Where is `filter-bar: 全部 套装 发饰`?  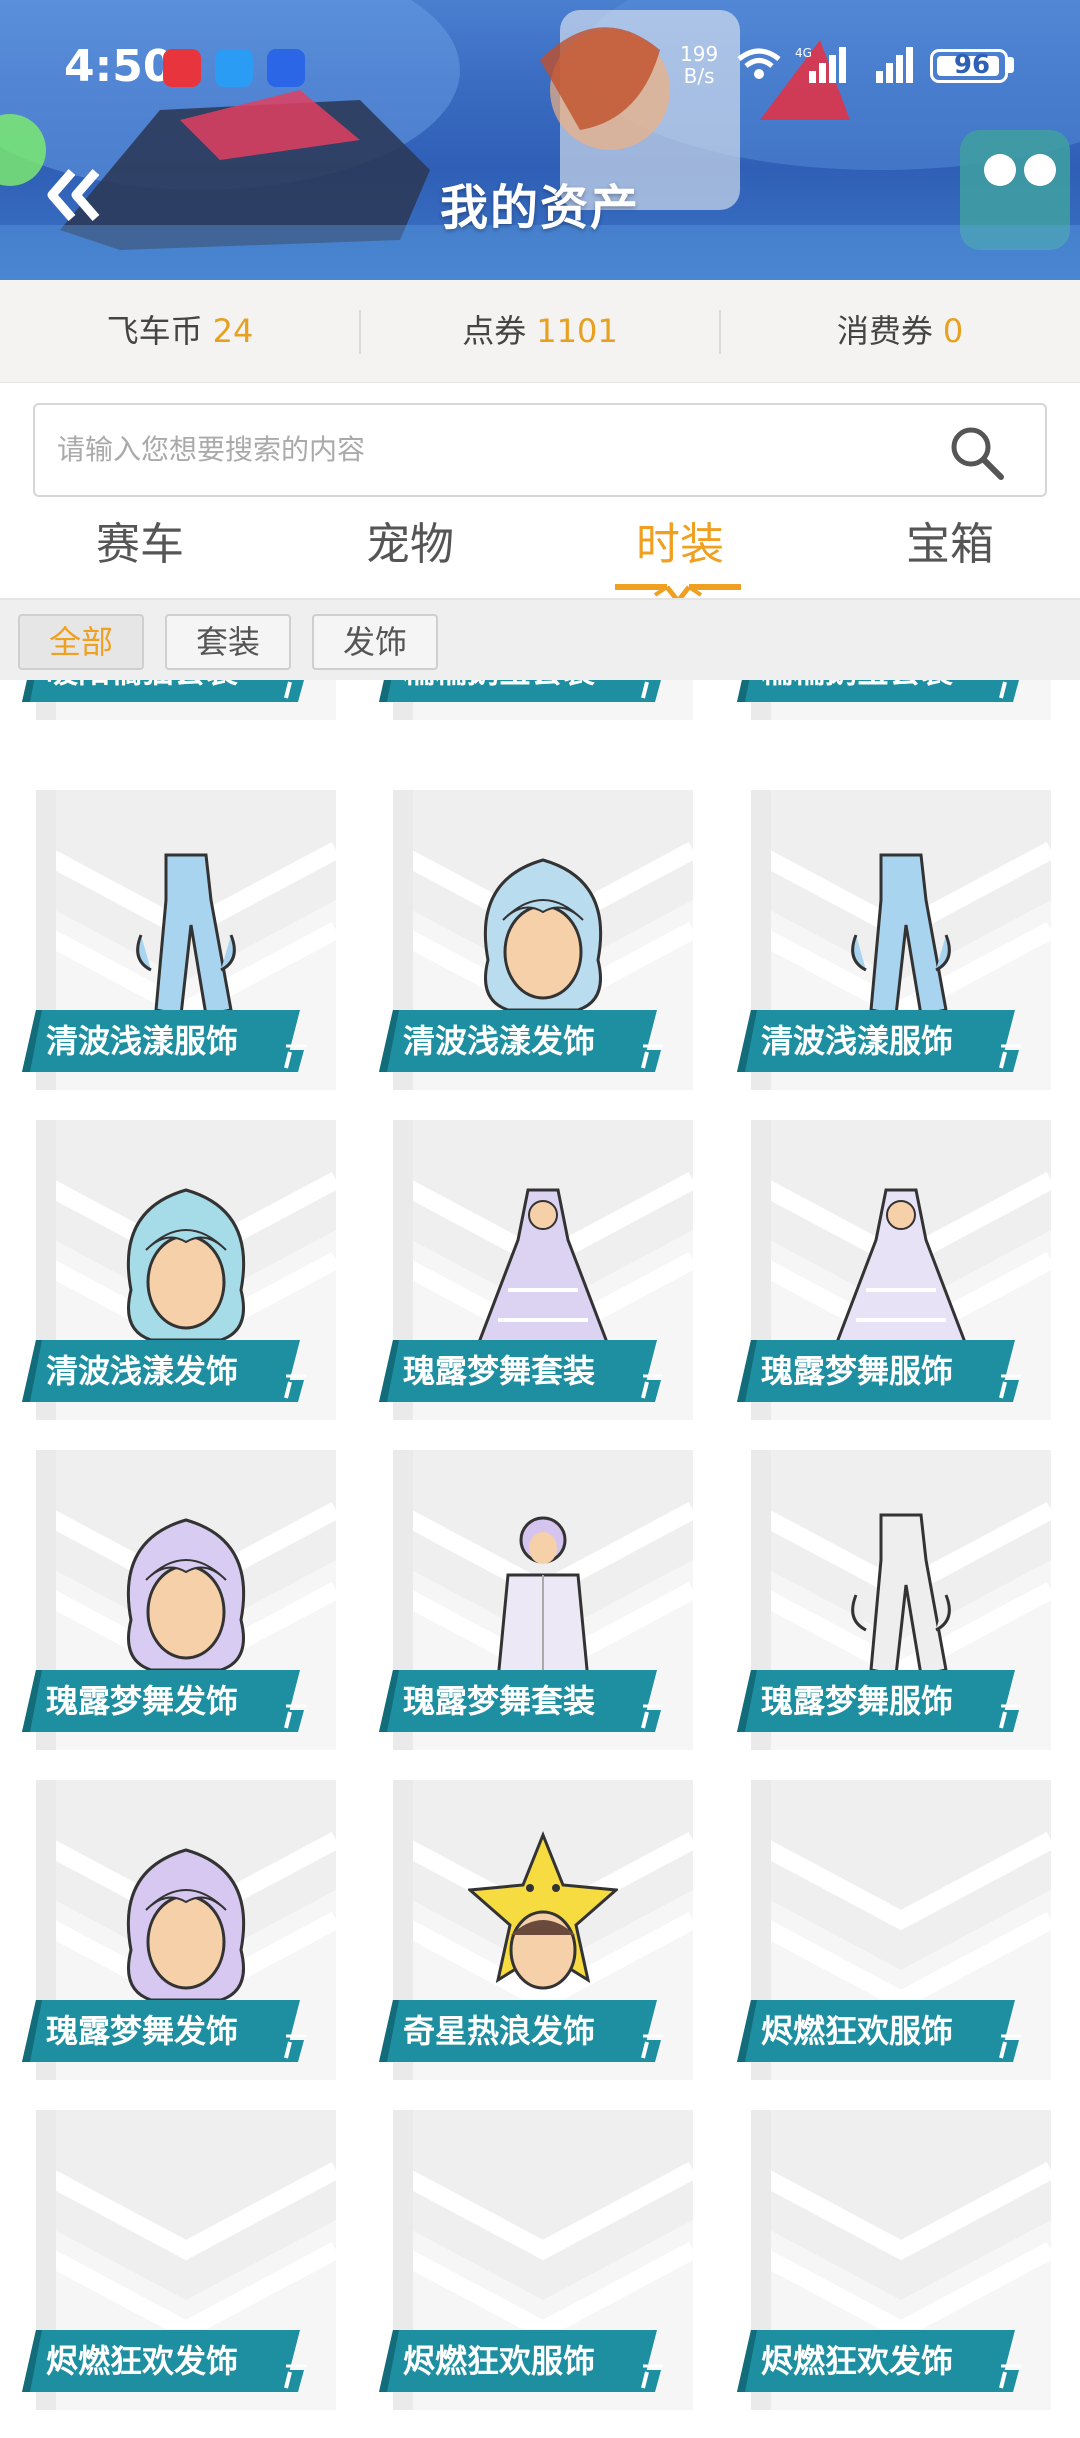
filter-bar: 全部 套装 发饰 is located at coordinates (540, 640).